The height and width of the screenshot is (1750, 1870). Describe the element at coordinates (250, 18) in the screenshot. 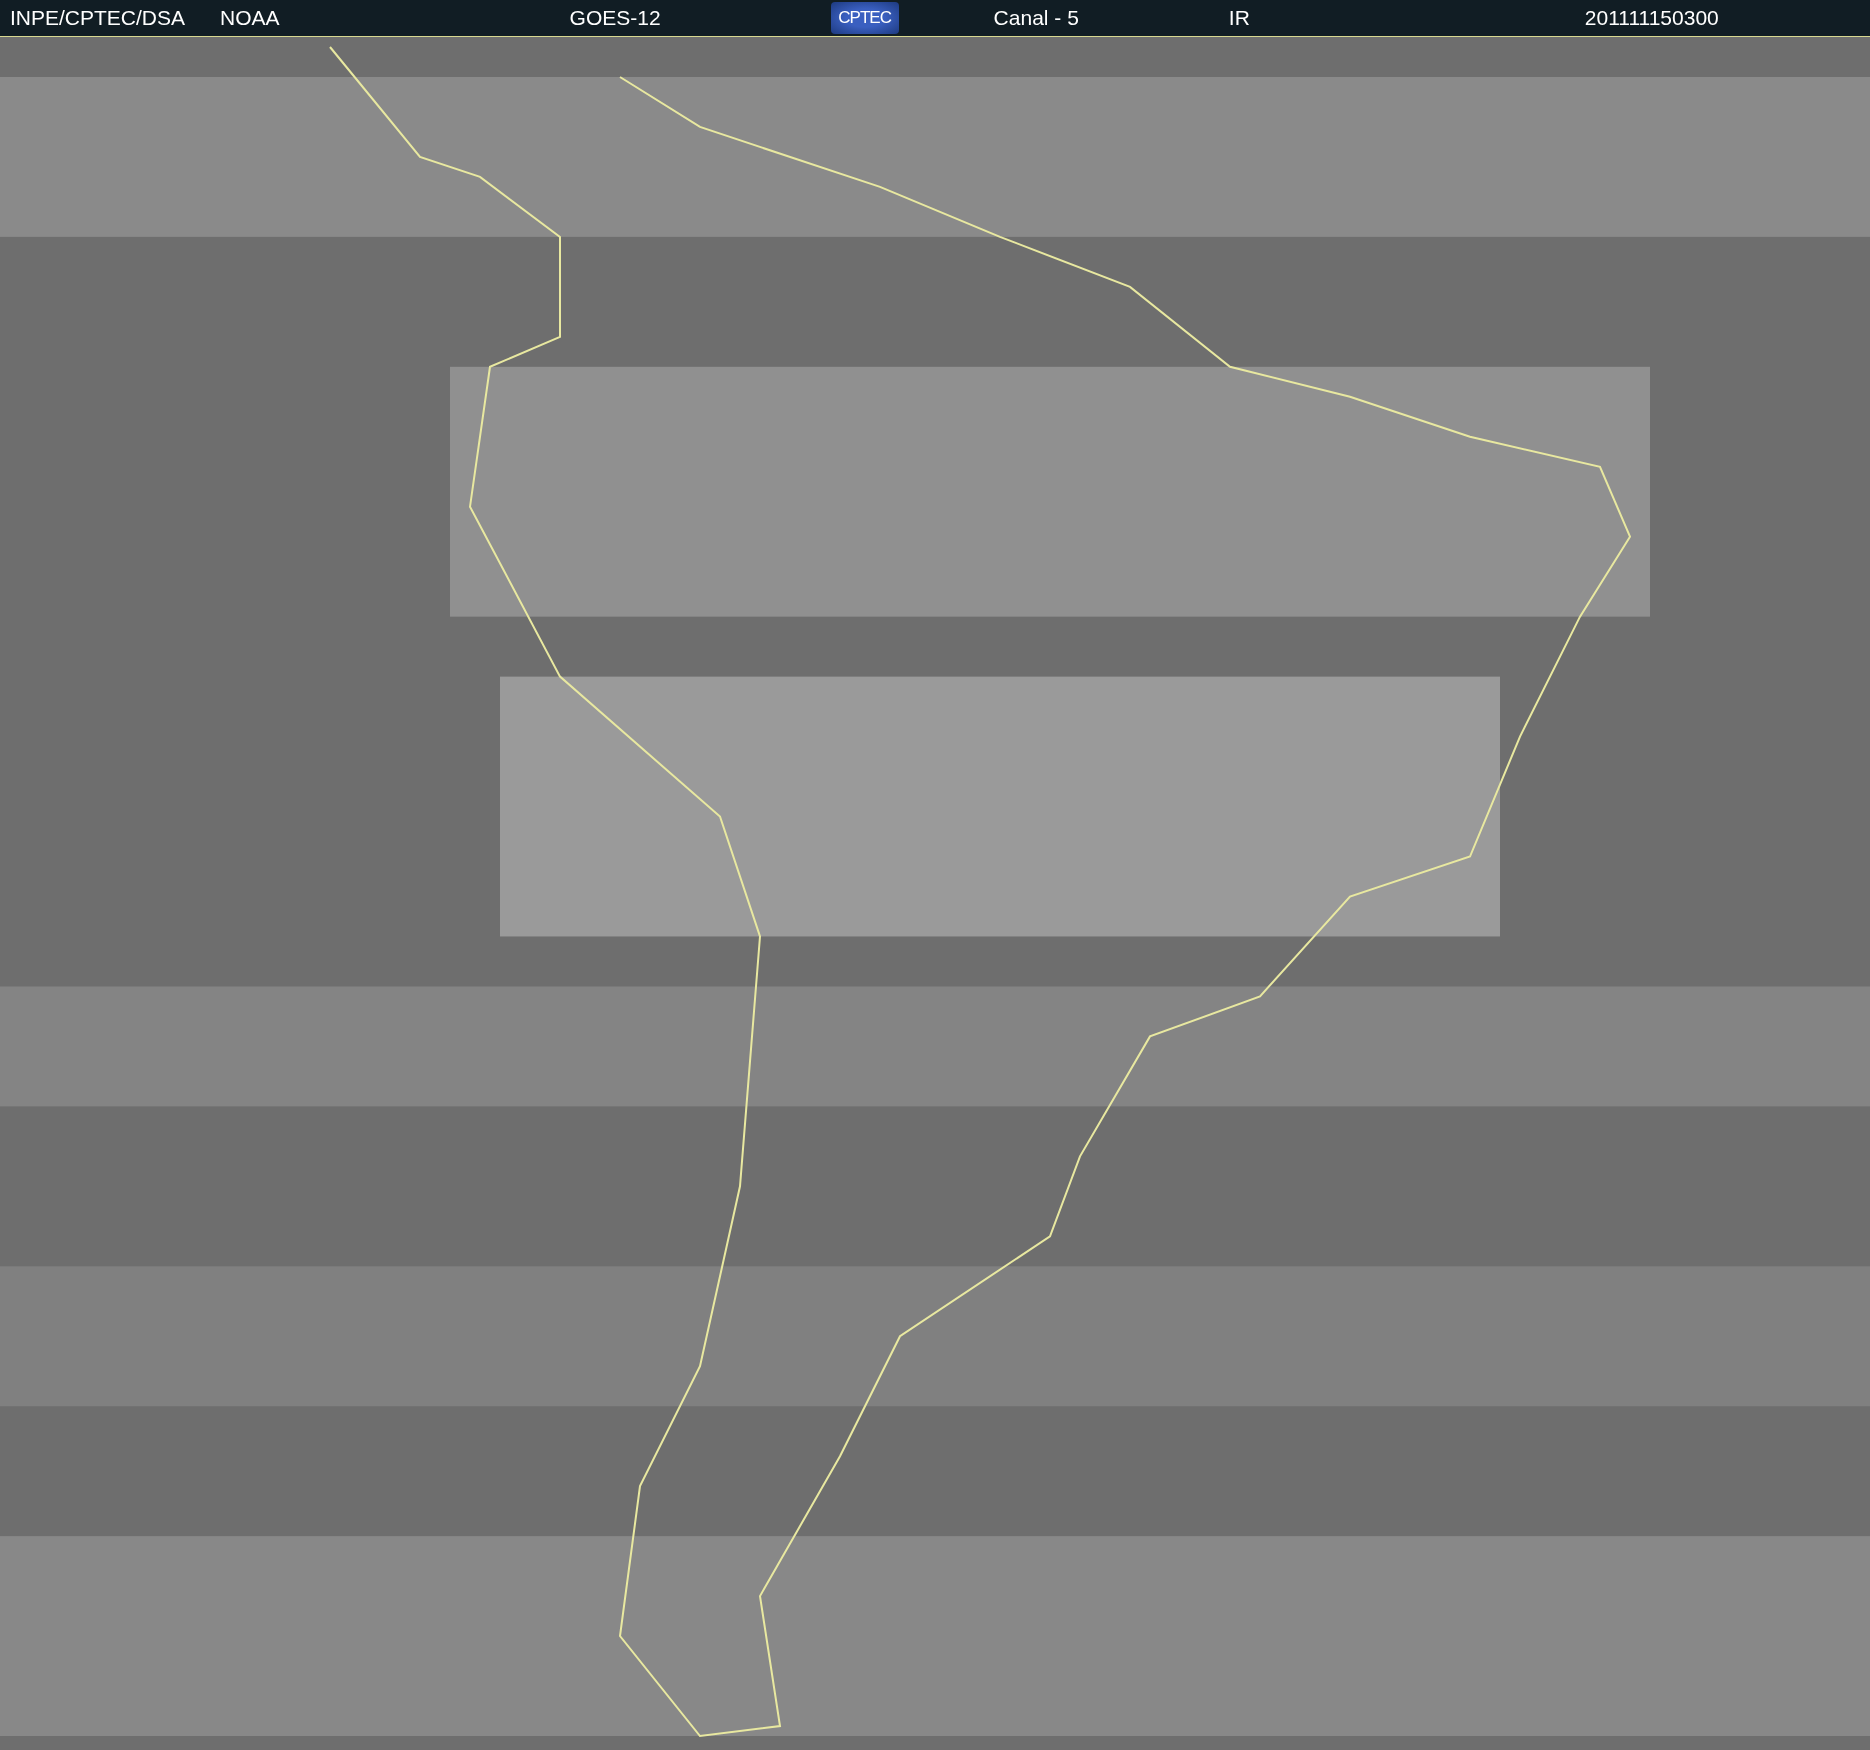

I see `agency-label: NOAA` at that location.